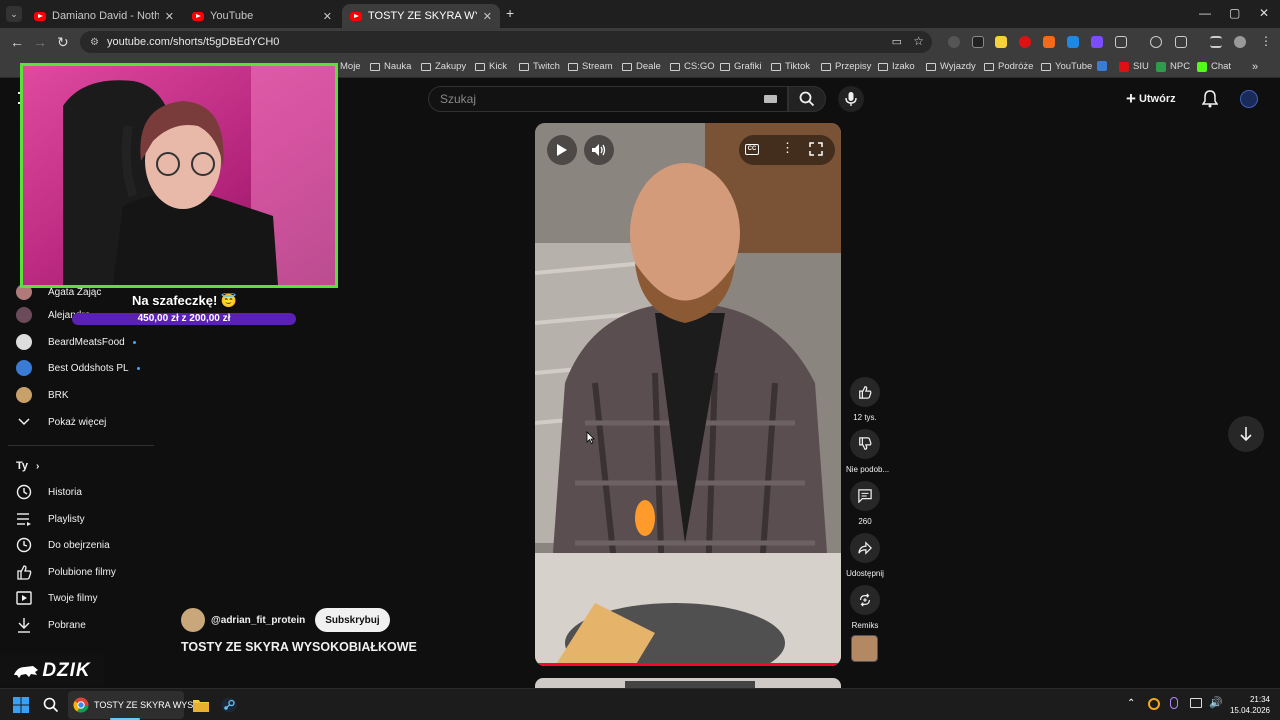  I want to click on maximize-window-icon: ▢, so click(1234, 13).